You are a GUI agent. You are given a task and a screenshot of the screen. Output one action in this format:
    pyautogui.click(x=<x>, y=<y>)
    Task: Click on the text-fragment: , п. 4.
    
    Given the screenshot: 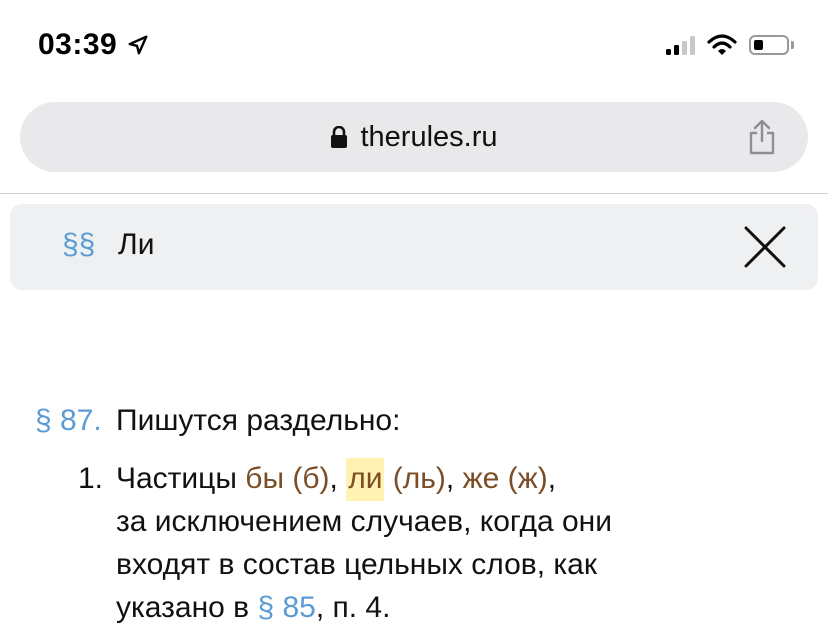 What is the action you would take?
    pyautogui.click(x=353, y=607)
    